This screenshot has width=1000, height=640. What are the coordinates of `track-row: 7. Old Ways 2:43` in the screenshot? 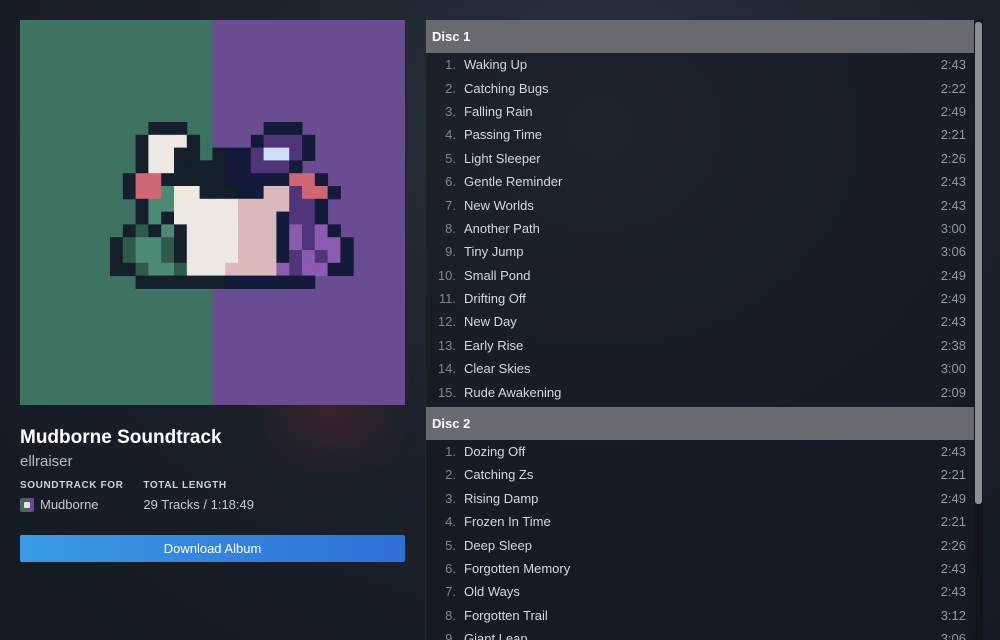 It's located at (700, 591).